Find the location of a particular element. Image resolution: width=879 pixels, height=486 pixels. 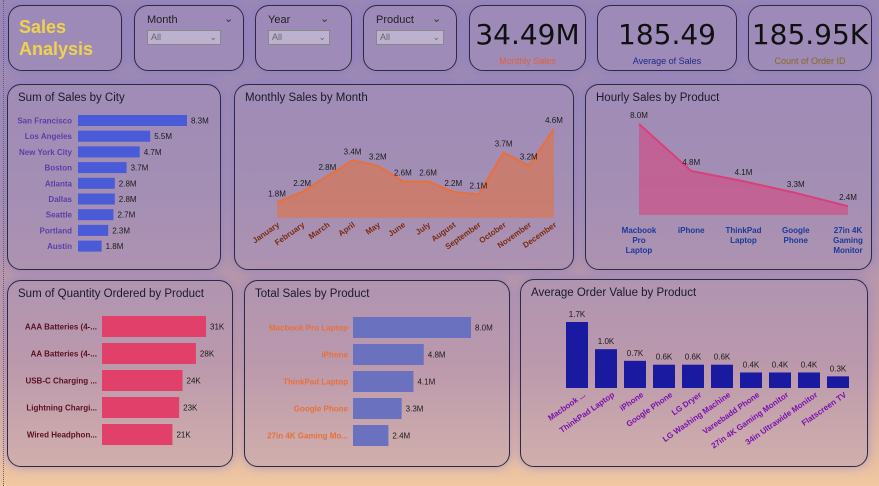

data-label: 0.7K is located at coordinates (635, 353).